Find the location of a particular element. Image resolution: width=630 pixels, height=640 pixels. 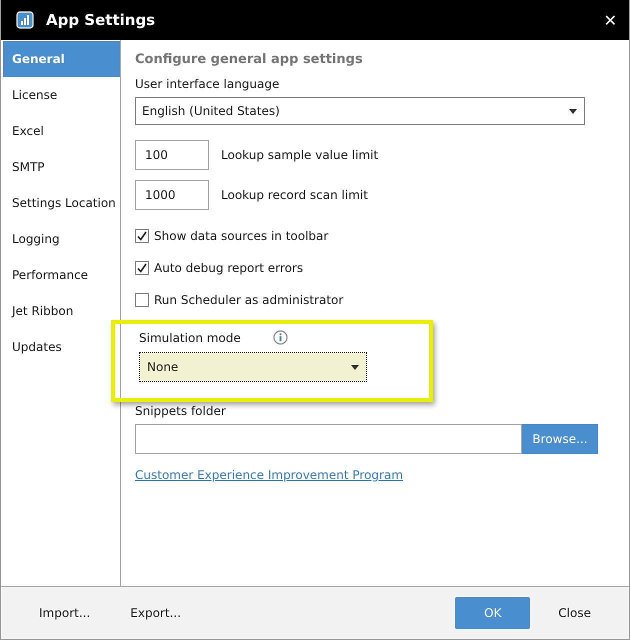

sidebar-item: Updates is located at coordinates (60, 347).